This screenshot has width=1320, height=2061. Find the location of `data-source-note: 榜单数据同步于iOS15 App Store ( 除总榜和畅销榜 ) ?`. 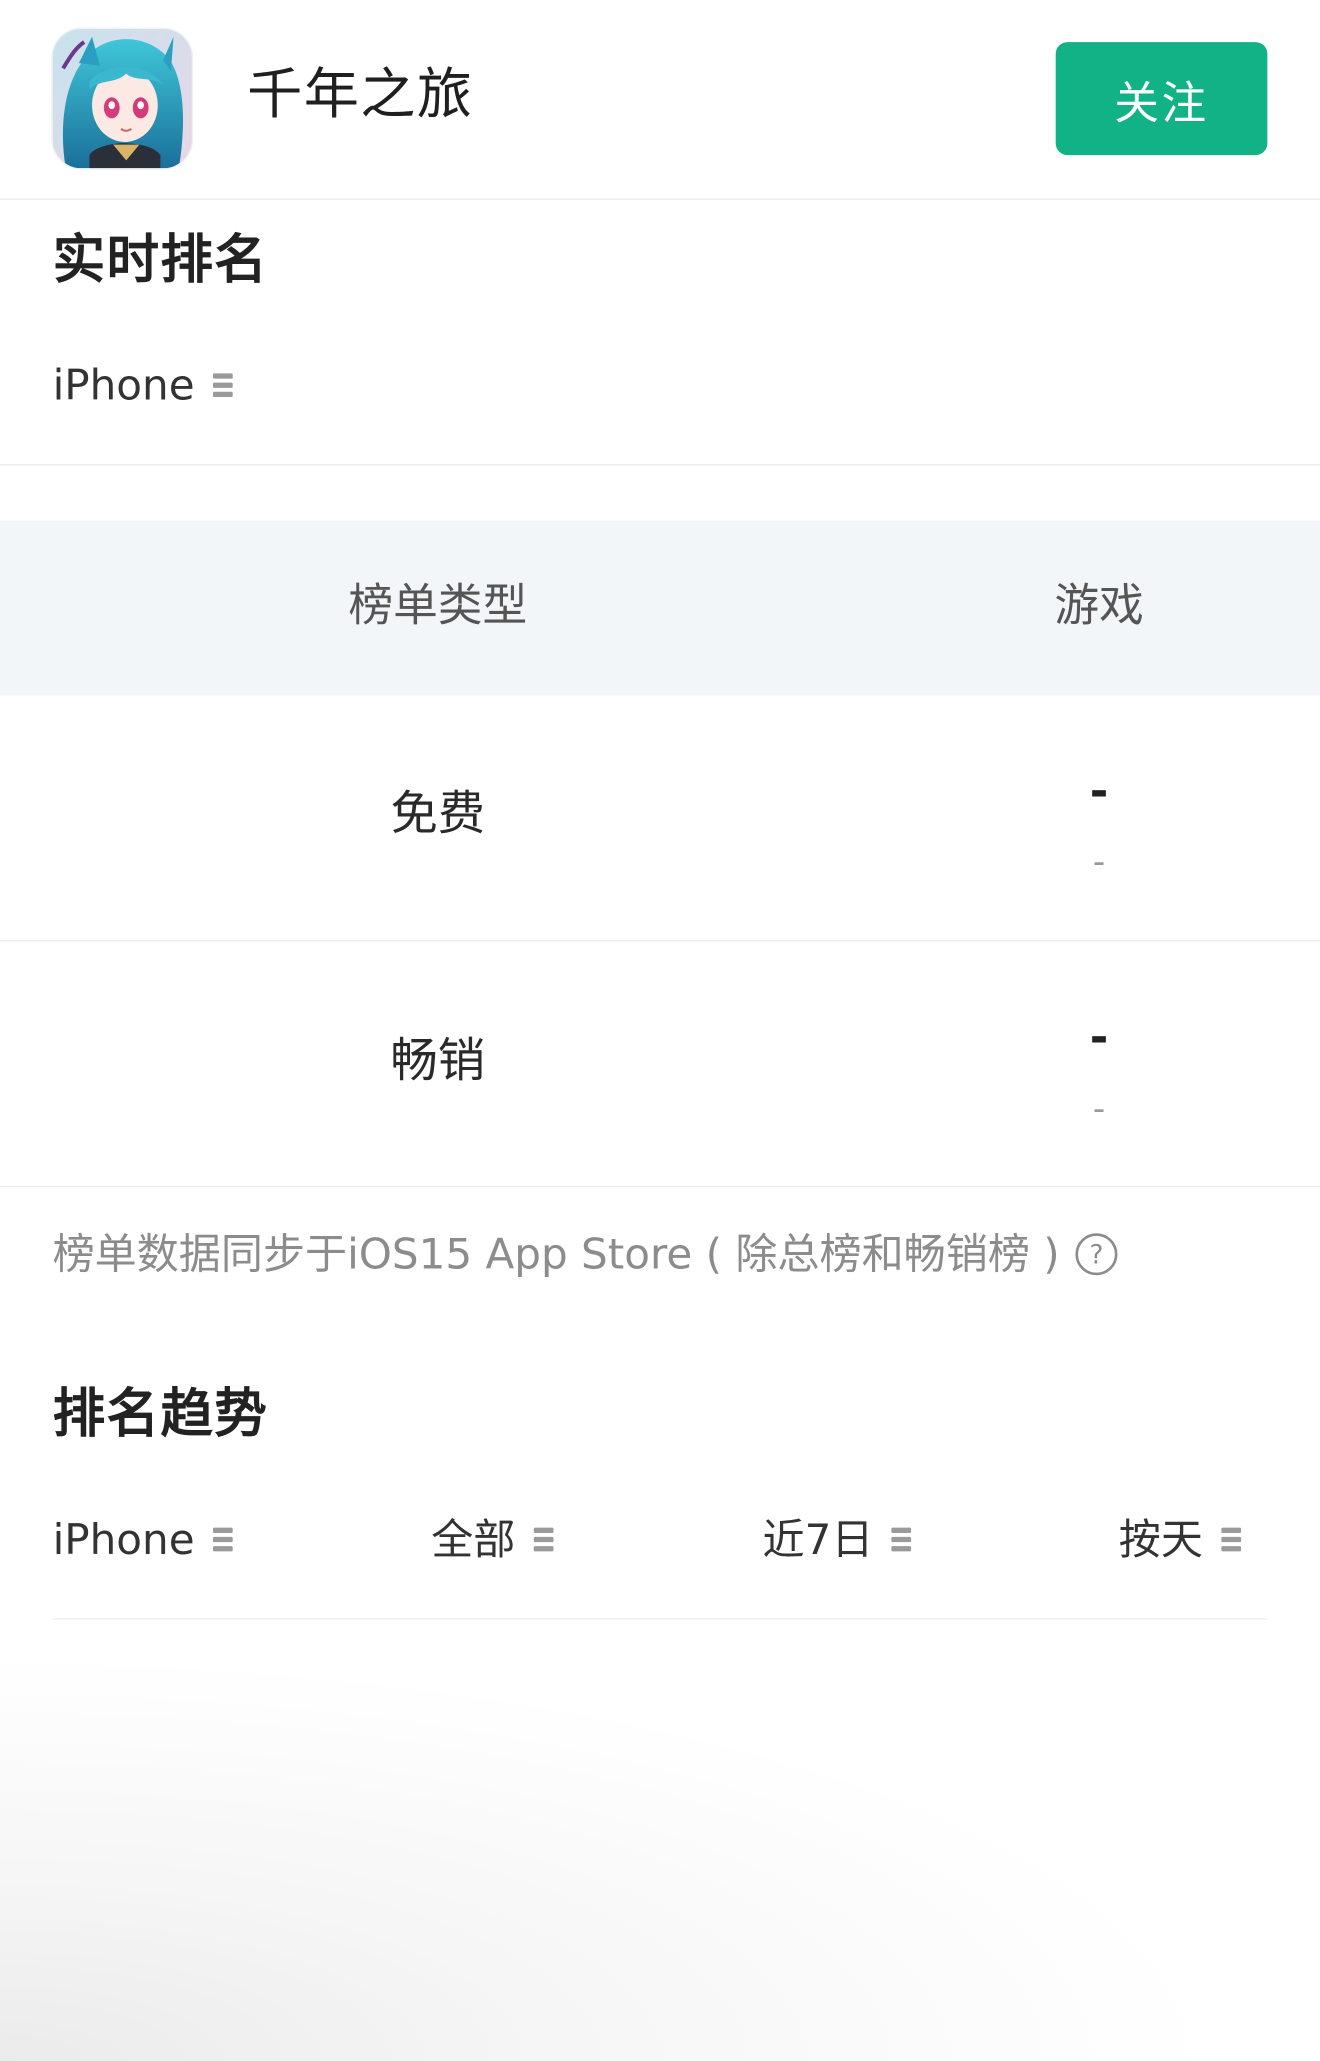

data-source-note: 榜单数据同步于iOS15 App Store ( 除总榜和畅销榜 ) ? is located at coordinates (585, 1254).